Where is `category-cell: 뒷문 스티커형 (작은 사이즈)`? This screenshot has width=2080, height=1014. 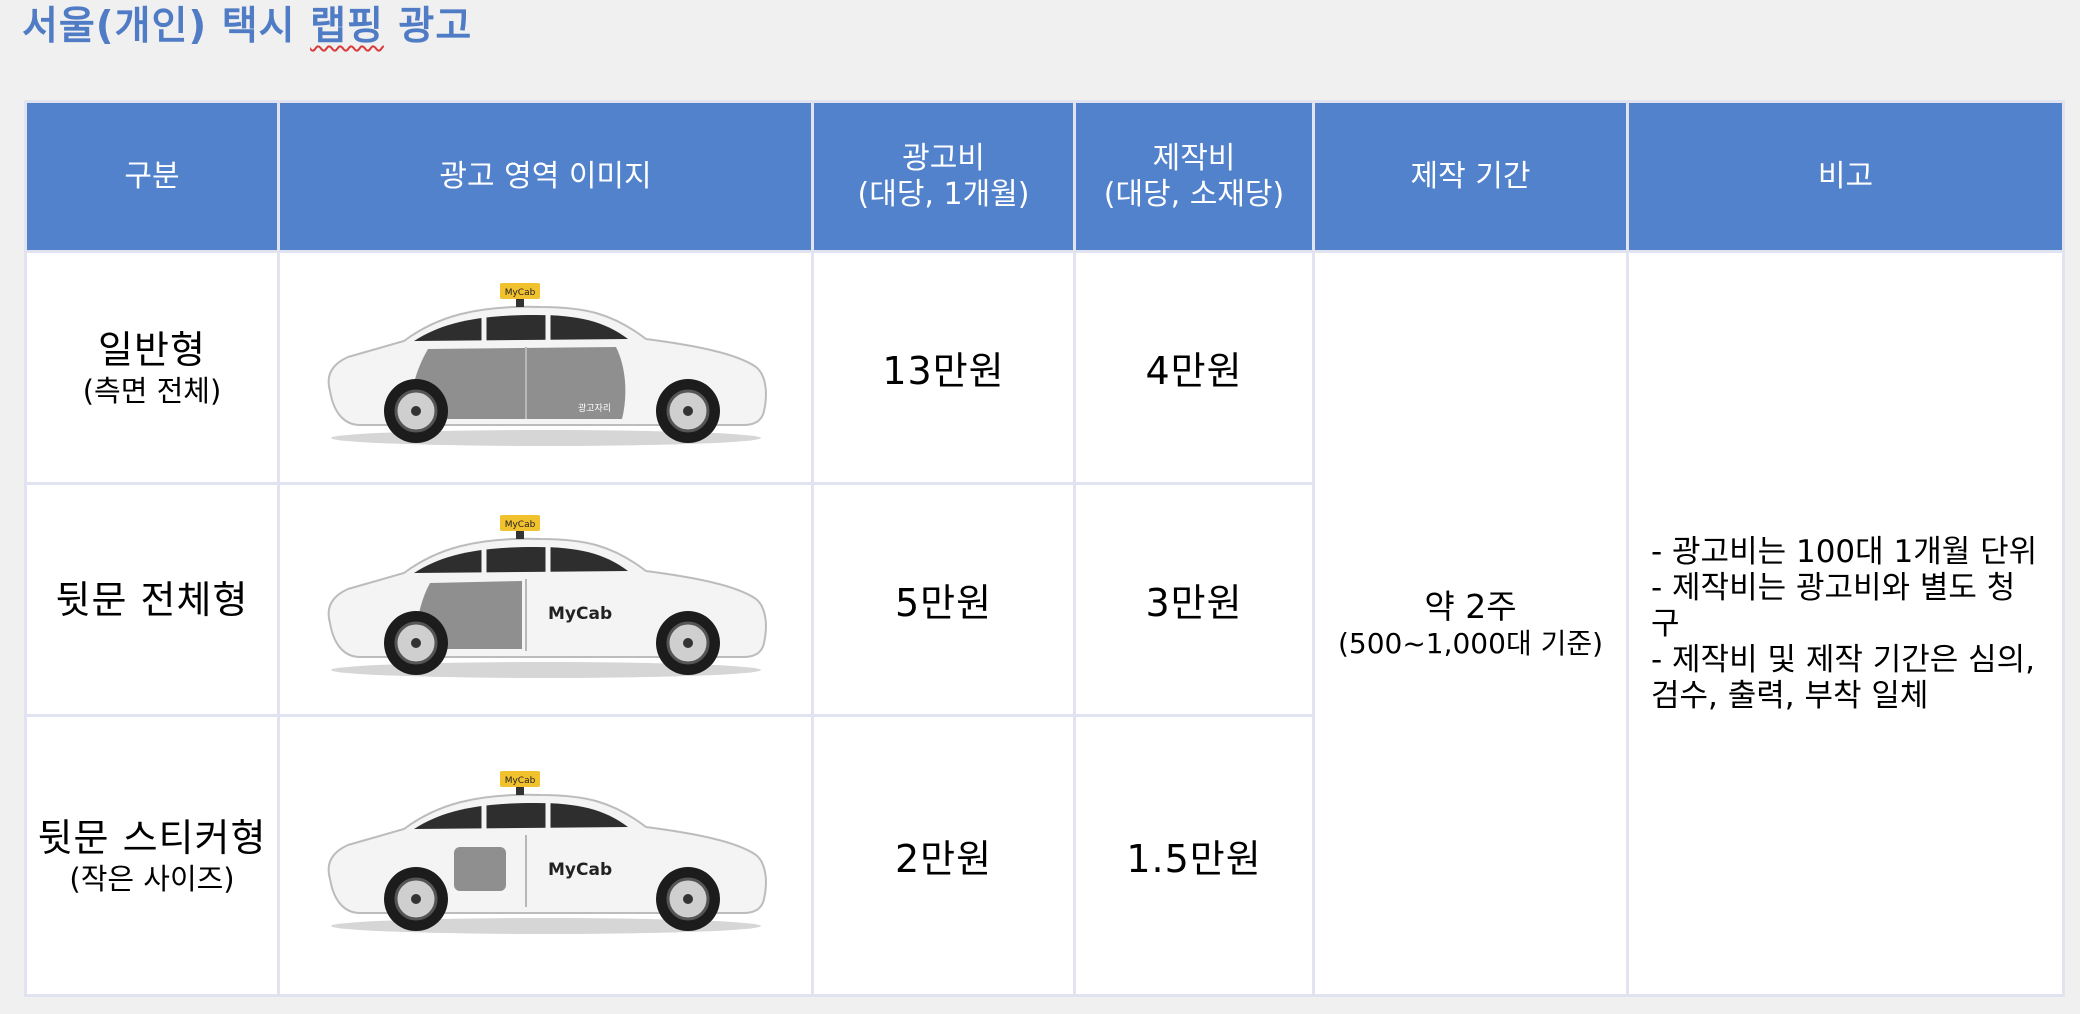 category-cell: 뒷문 스티커형 (작은 사이즈) is located at coordinates (152, 855).